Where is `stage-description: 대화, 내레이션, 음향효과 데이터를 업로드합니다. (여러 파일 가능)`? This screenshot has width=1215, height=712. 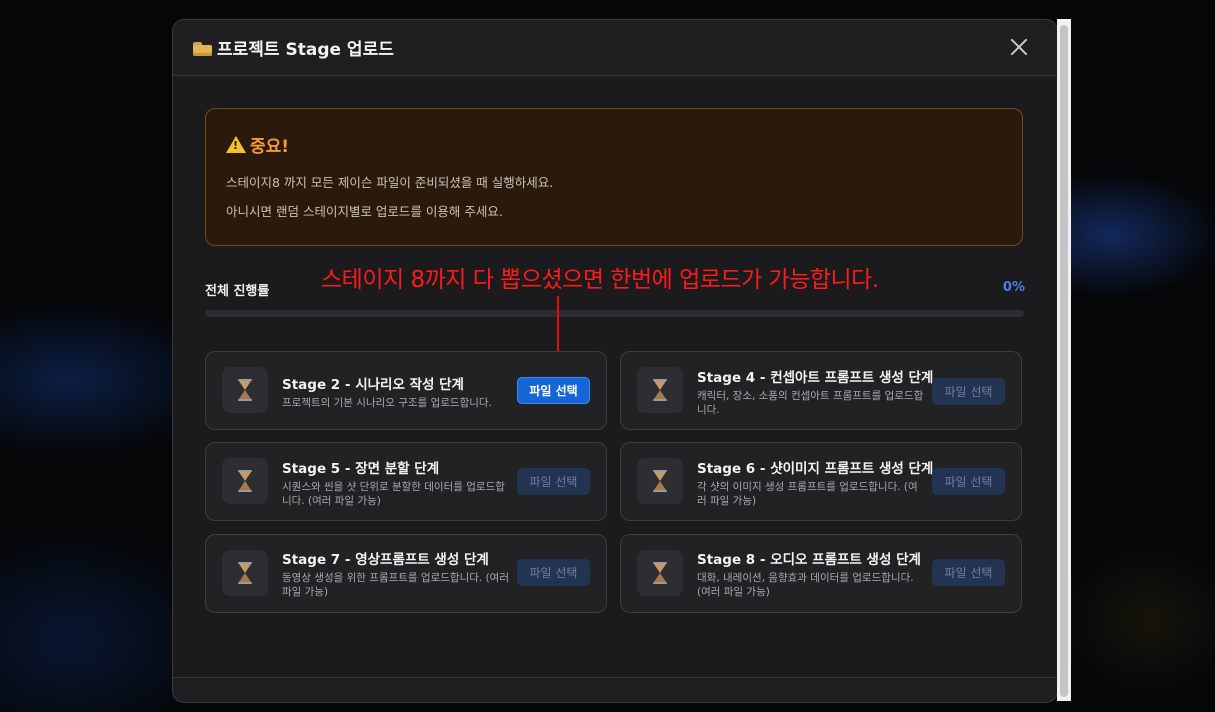
stage-description: 대화, 내레이션, 음향효과 데이터를 업로드합니다. (여러 파일 가능) is located at coordinates (805, 585).